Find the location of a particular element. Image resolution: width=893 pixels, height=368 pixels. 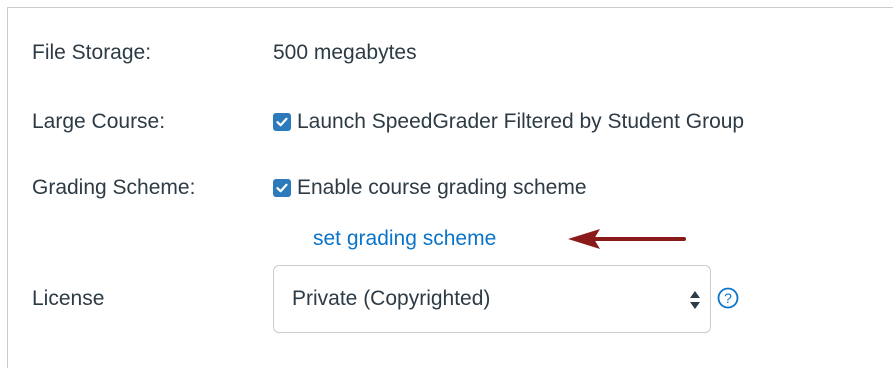

help-circle-icon: ? is located at coordinates (728, 298).